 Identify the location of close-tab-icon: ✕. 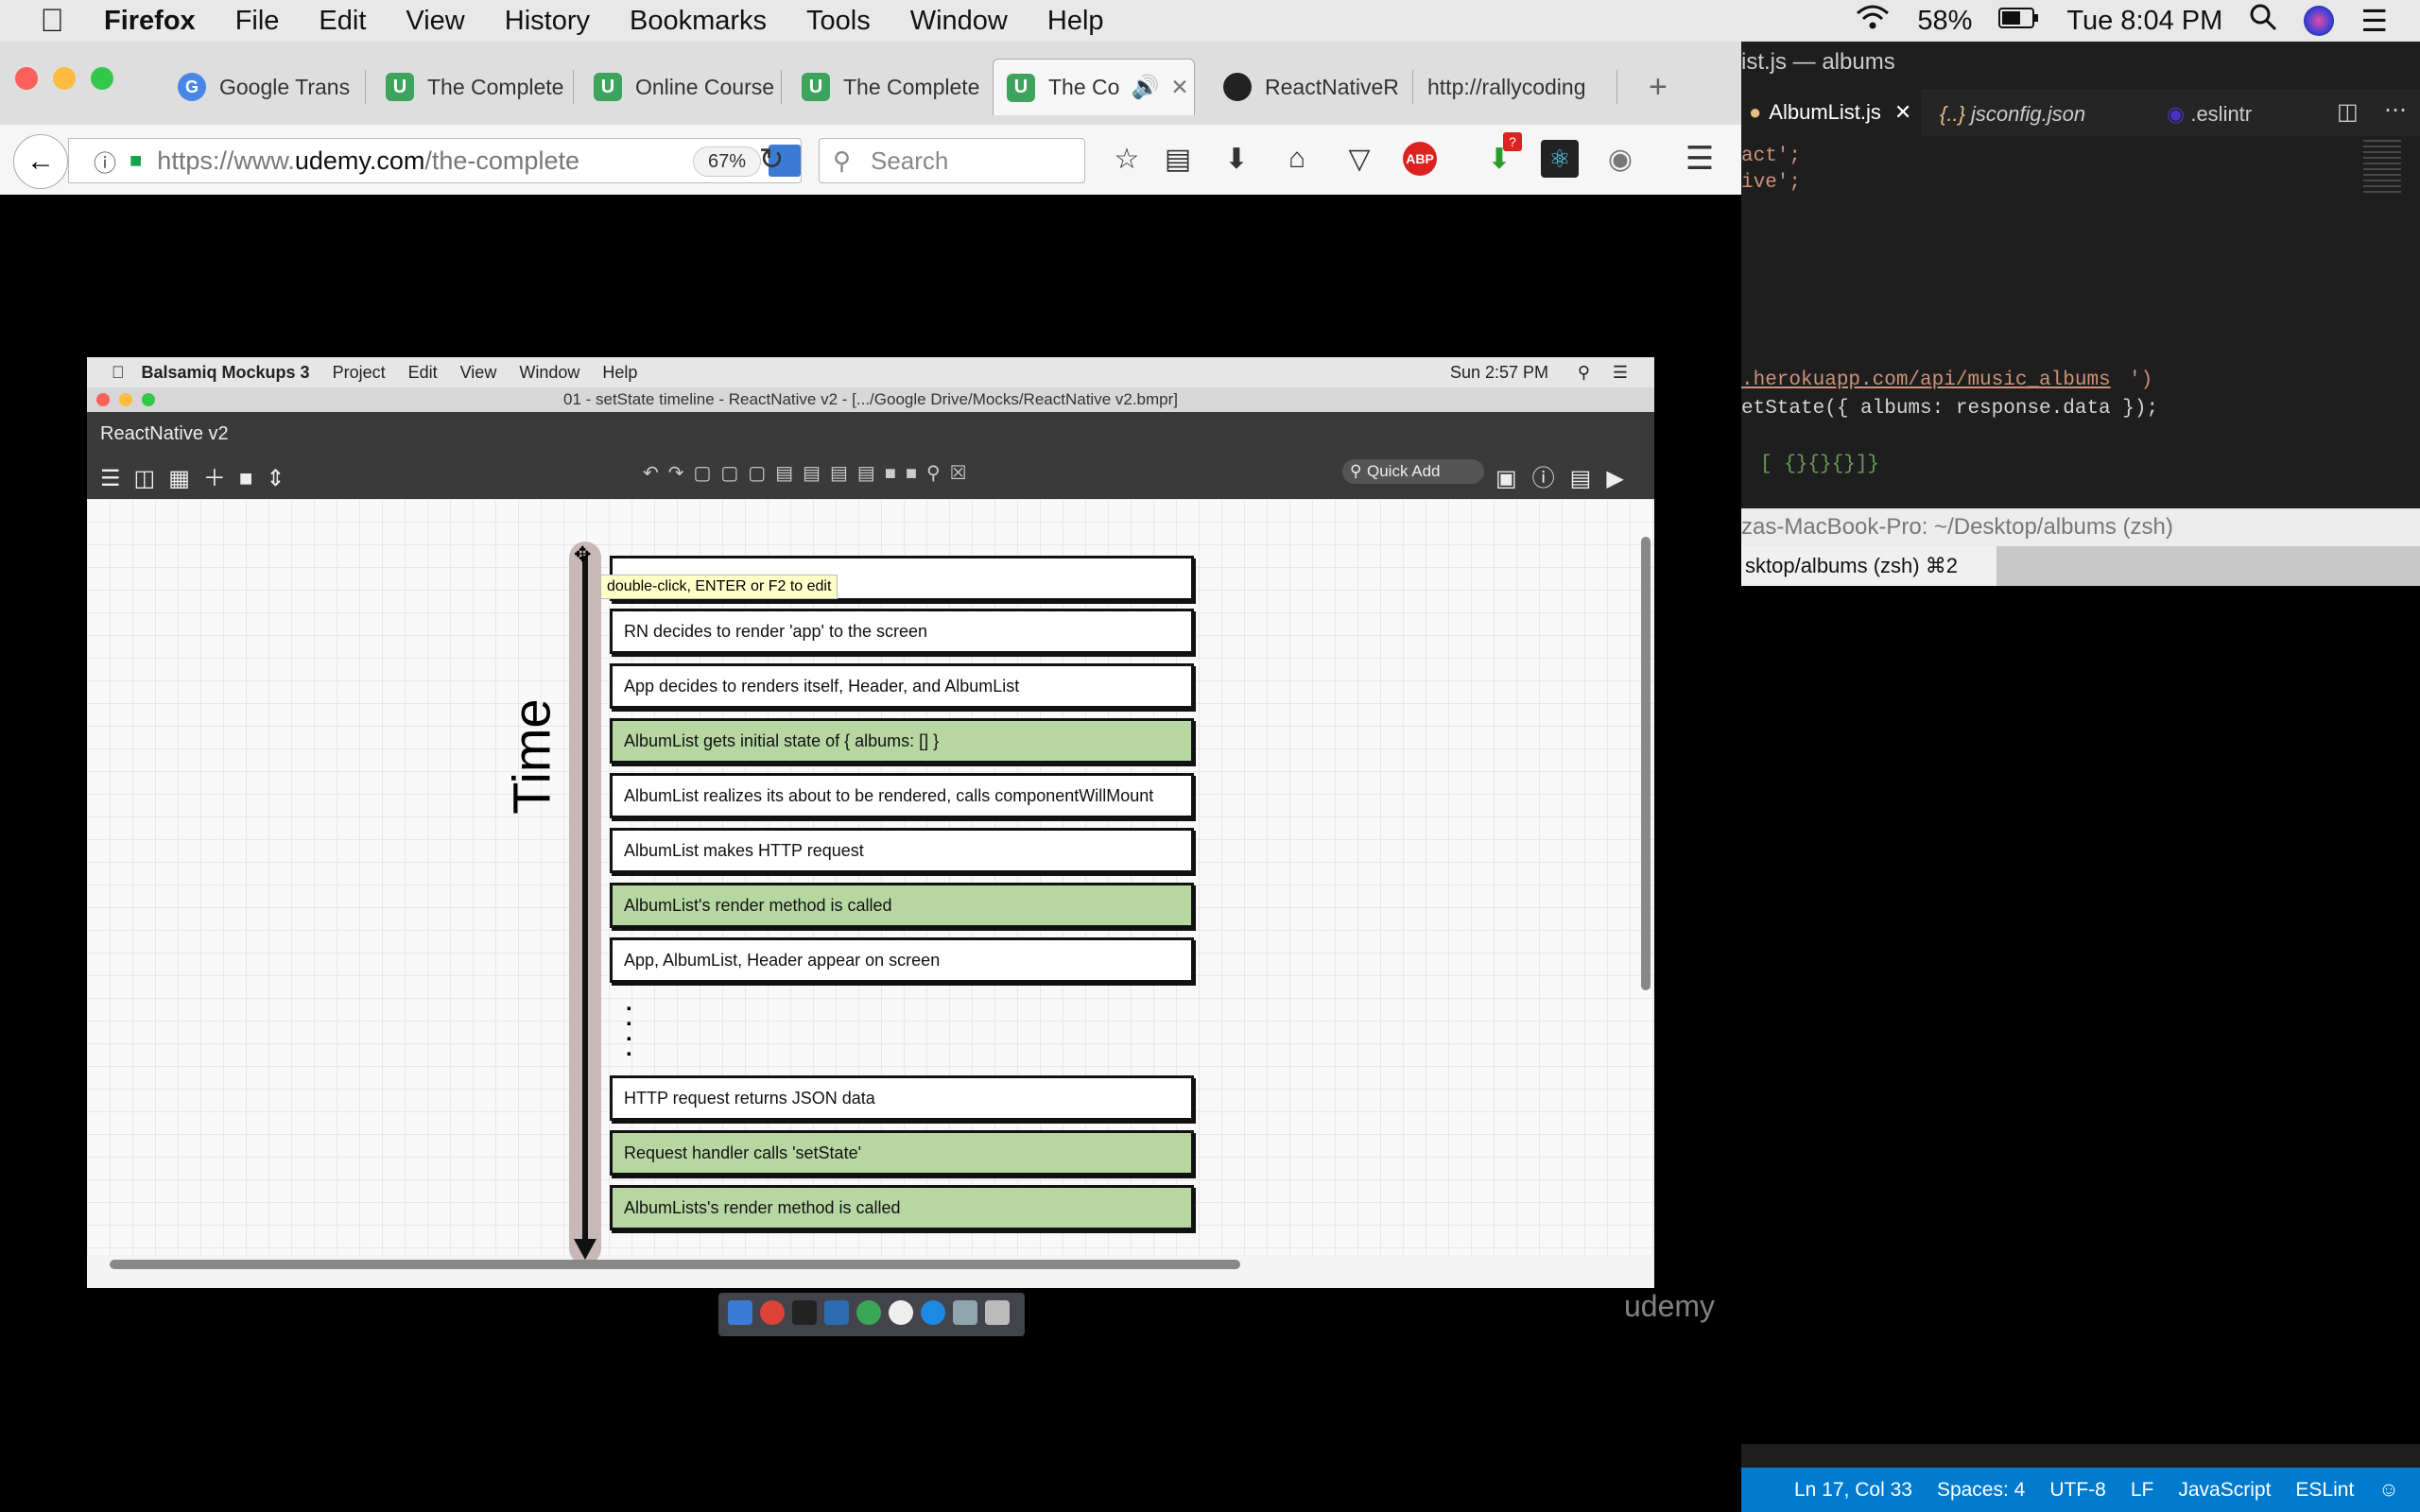
(1179, 87).